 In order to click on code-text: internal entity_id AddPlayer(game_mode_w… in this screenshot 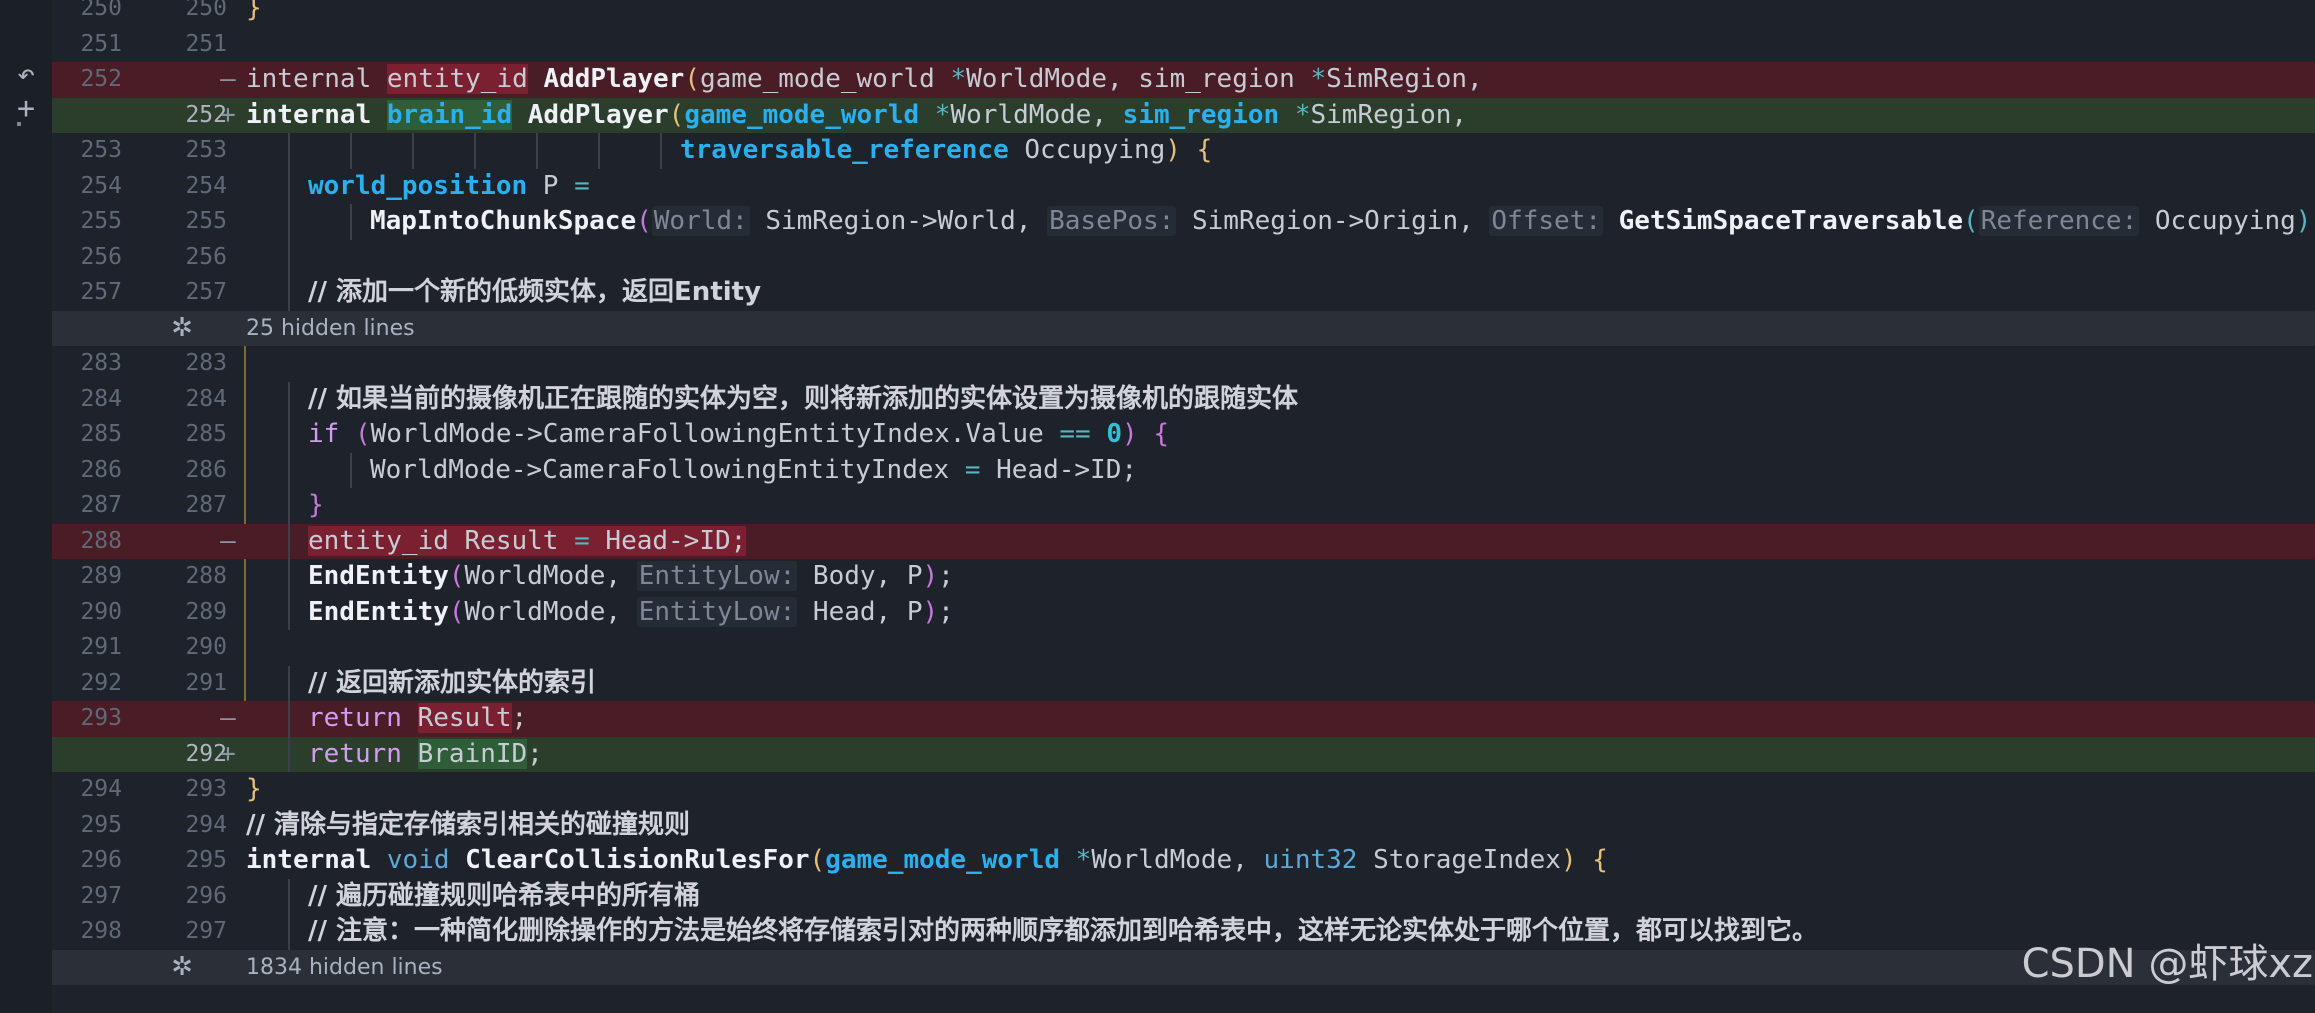, I will do `click(1280, 80)`.